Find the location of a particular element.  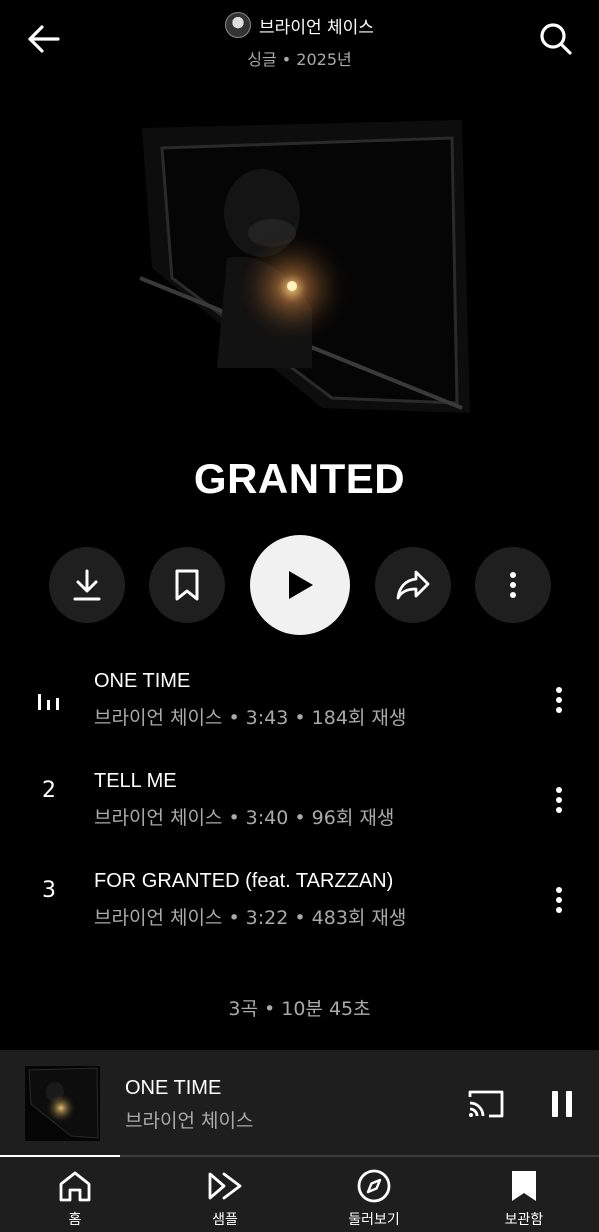

track-meta: 브라이언 체이스 • 3:22 • 483회 재생 is located at coordinates (250, 918).